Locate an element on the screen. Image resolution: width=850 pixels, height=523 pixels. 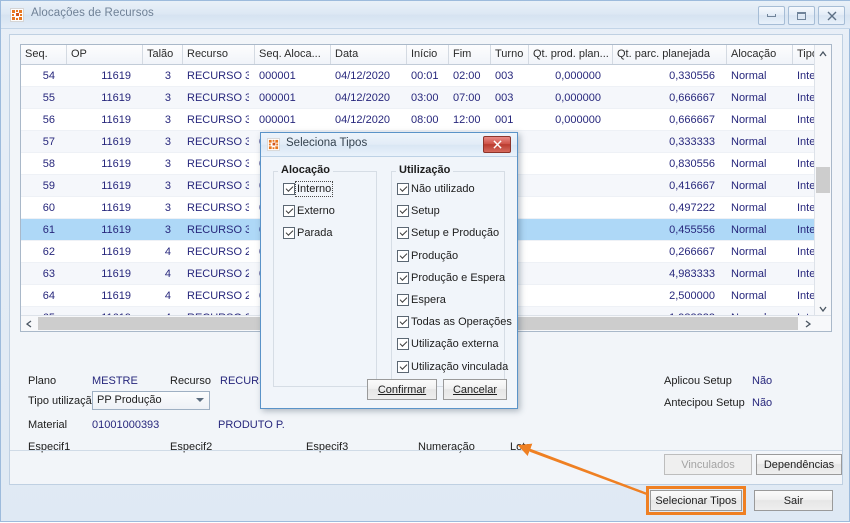
utilizacao-checkbox-label: Utilização vinculada is located at coordinates (460, 366).